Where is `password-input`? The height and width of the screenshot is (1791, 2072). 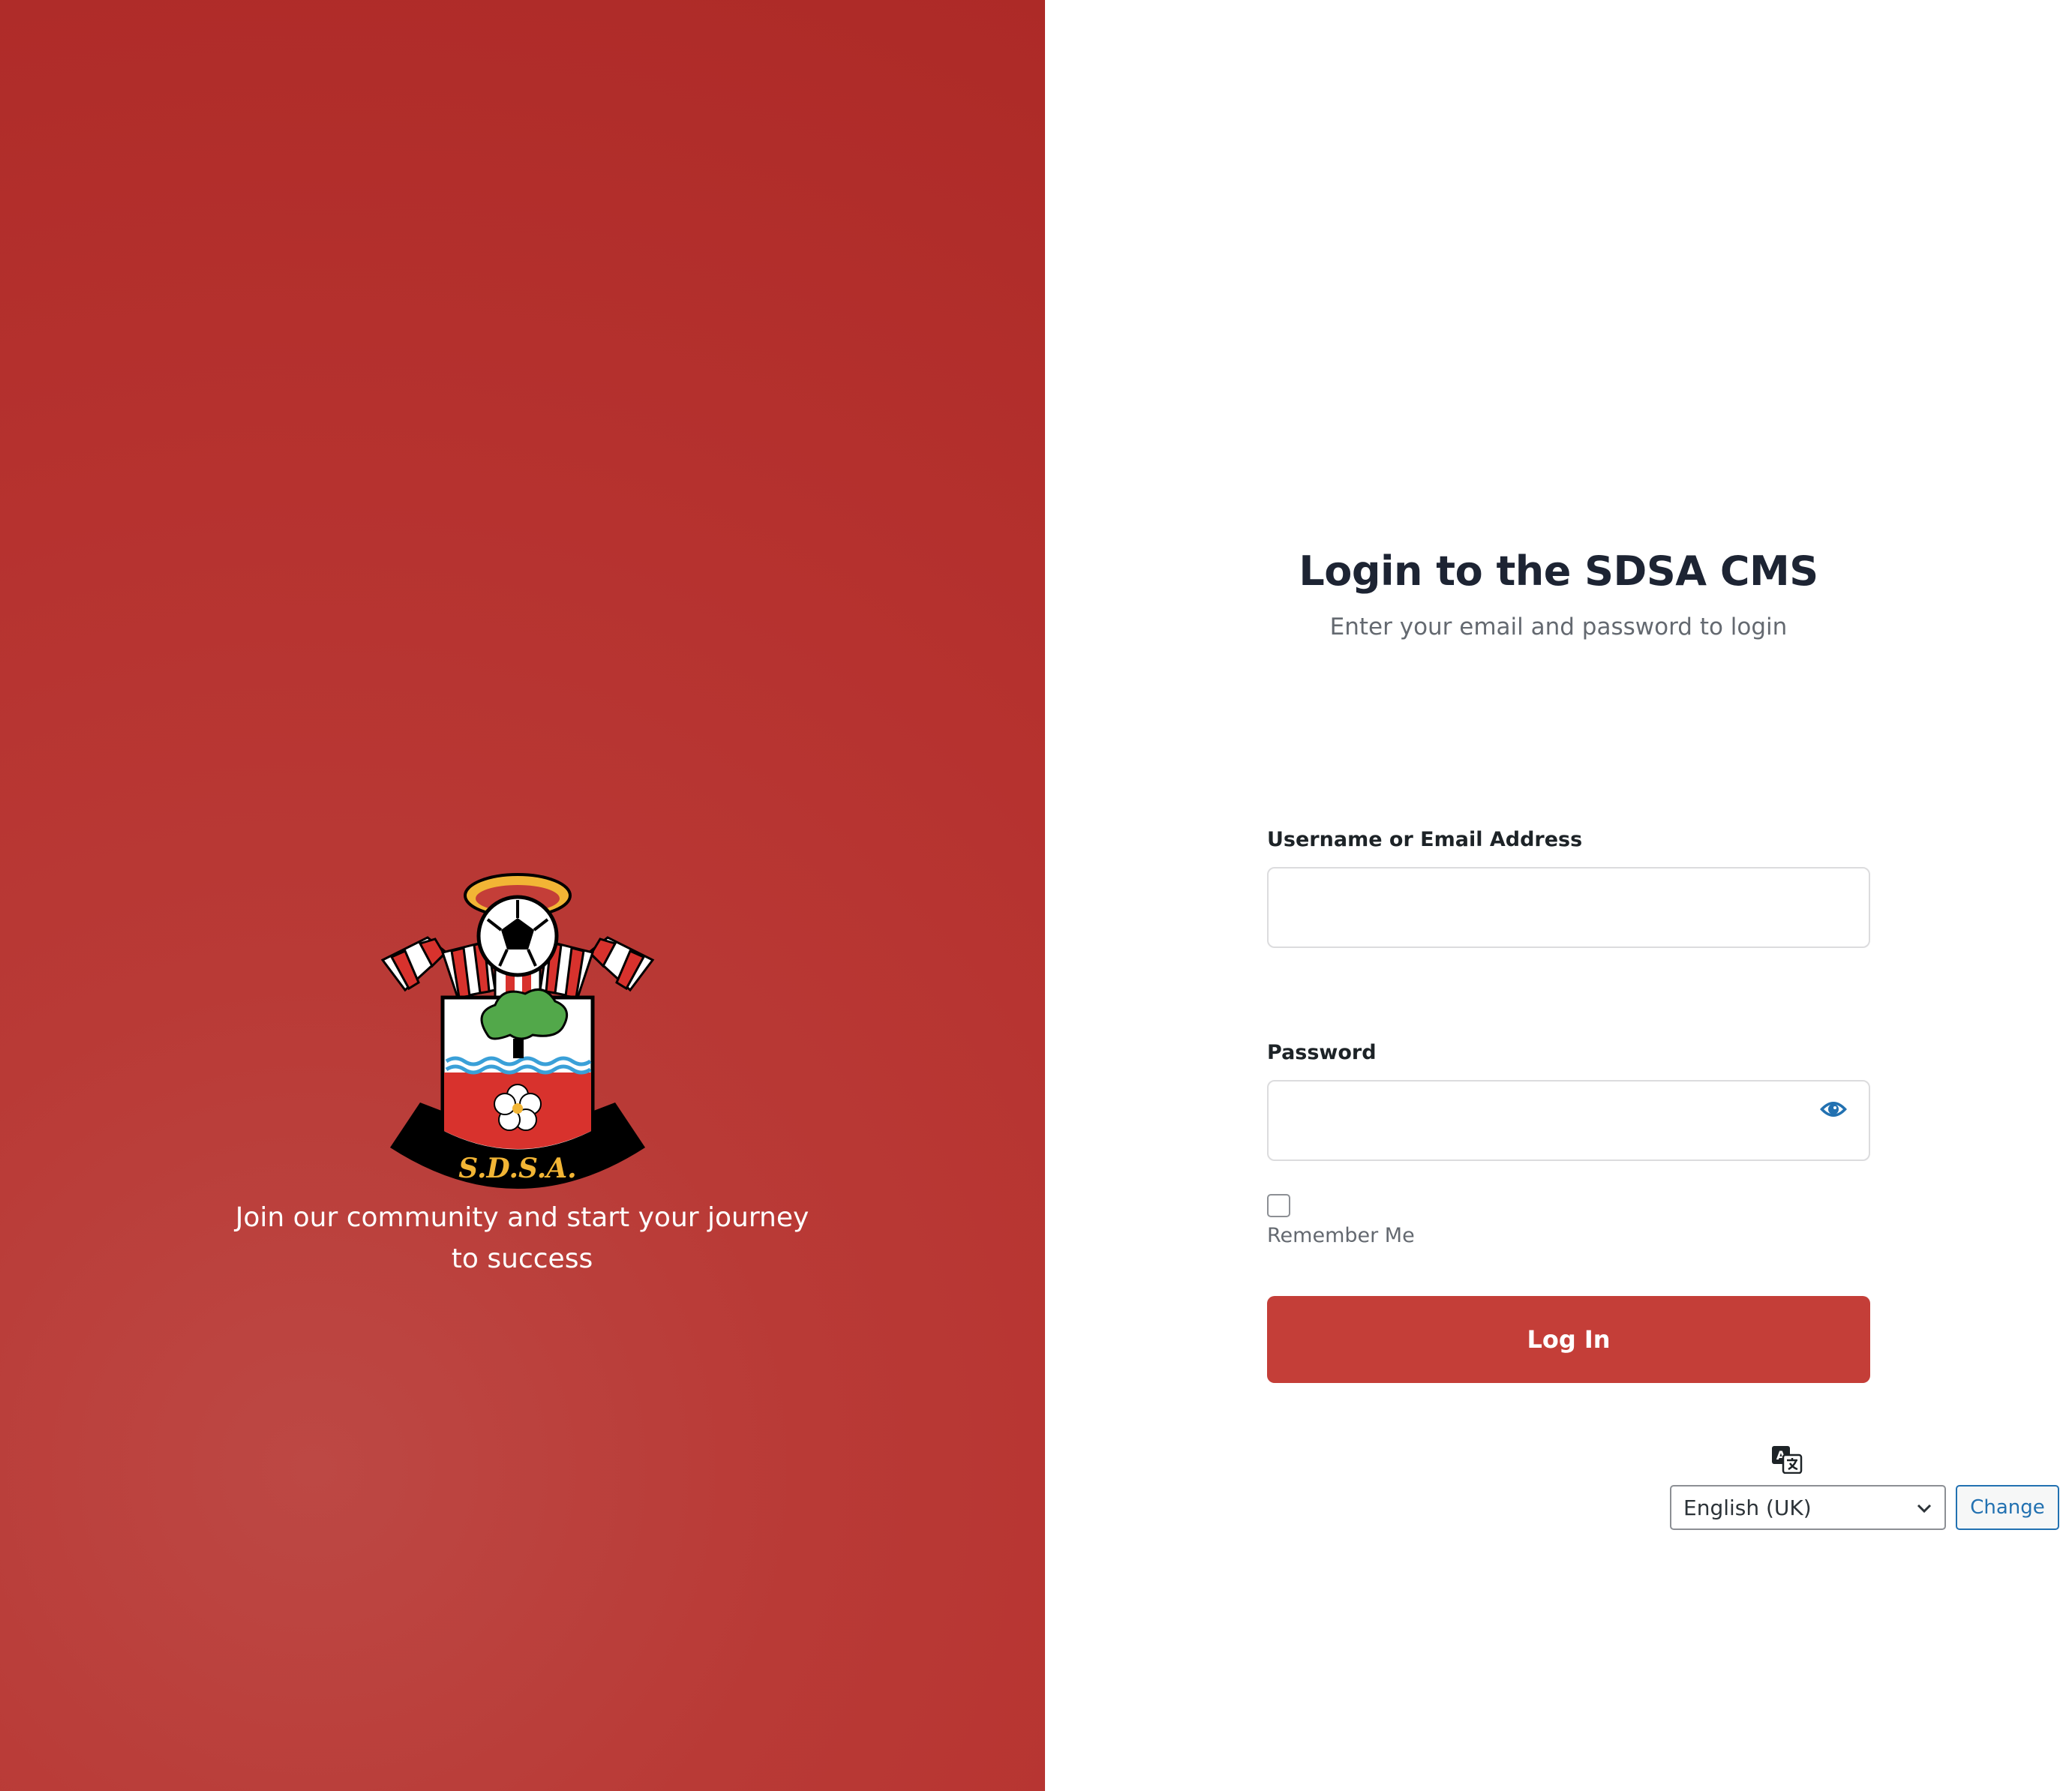 password-input is located at coordinates (1568, 1120).